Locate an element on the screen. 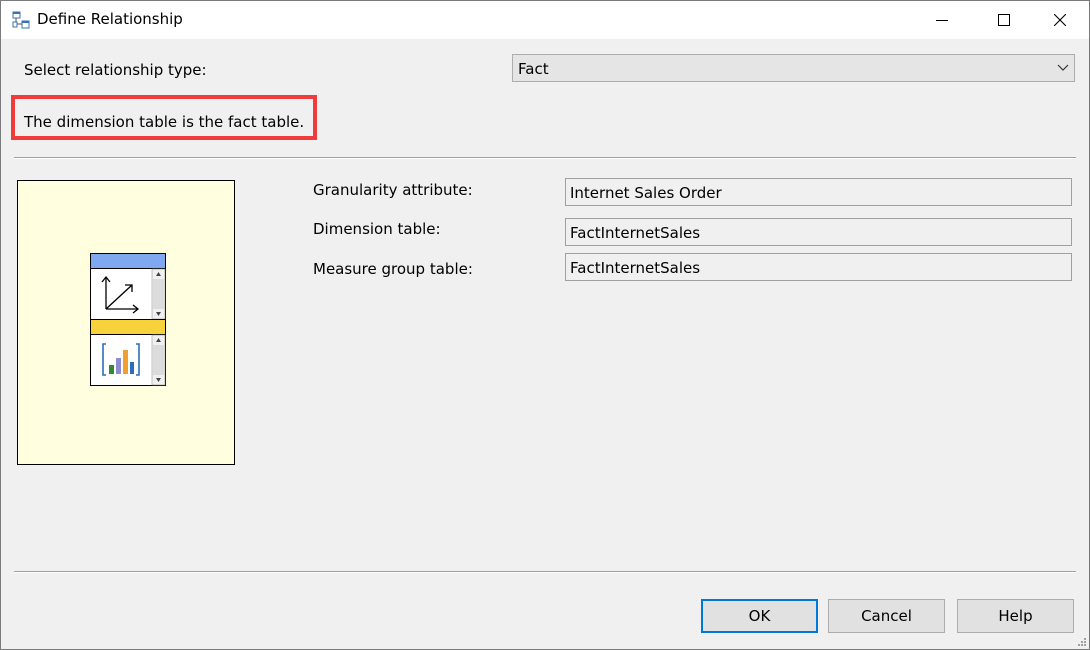  minimize-button is located at coordinates (942, 20).